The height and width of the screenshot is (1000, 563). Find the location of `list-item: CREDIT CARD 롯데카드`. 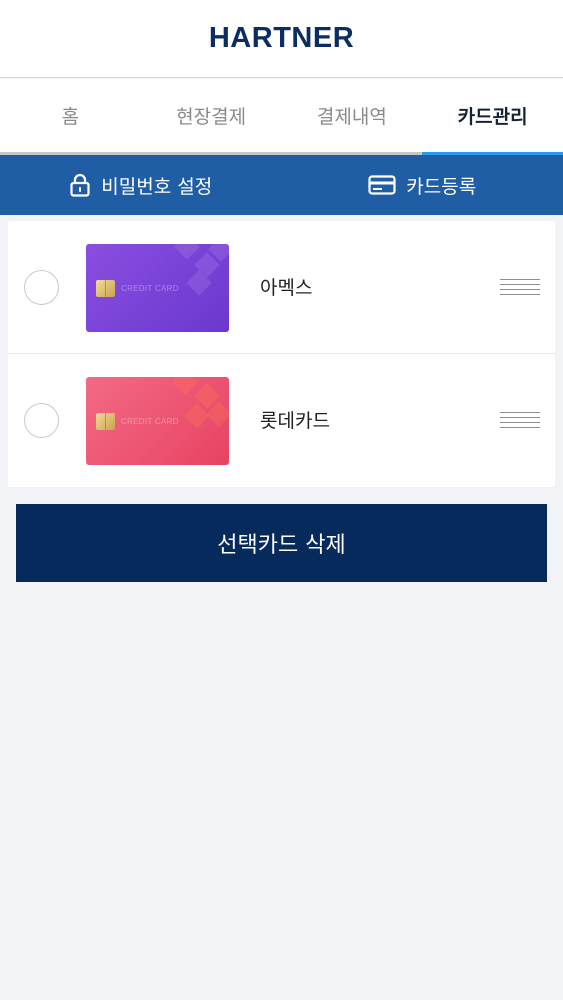

list-item: CREDIT CARD 롯데카드 is located at coordinates (281, 420).